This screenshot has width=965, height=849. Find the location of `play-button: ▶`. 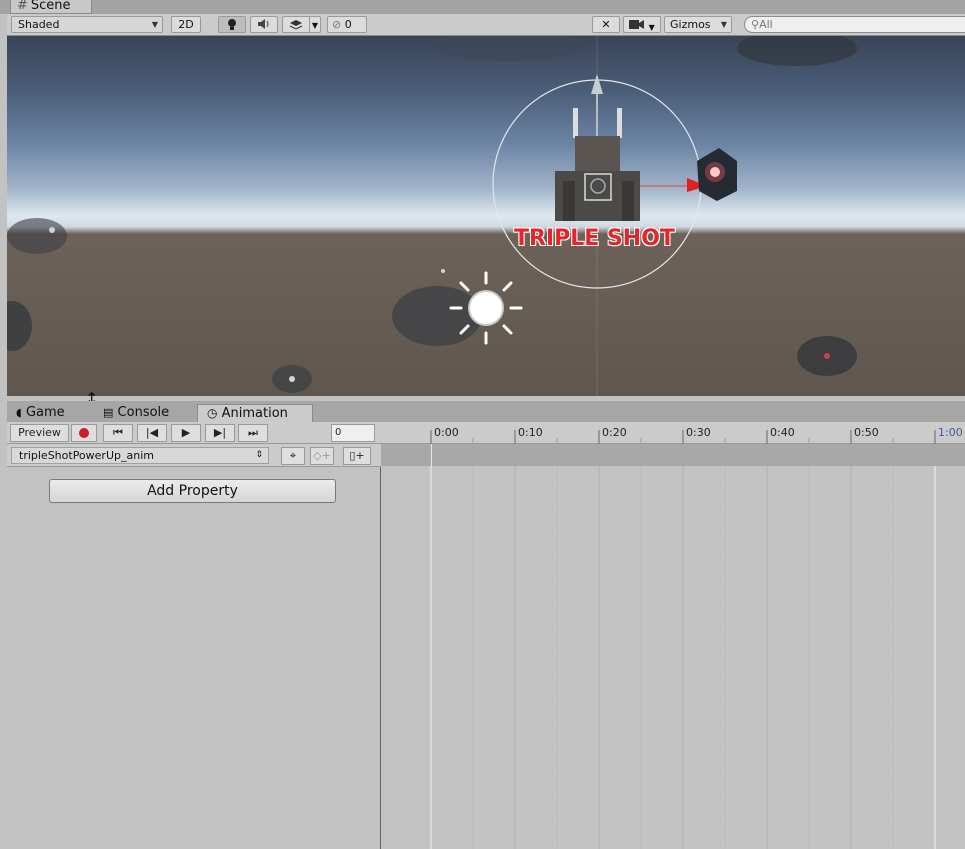

play-button: ▶ is located at coordinates (186, 433).